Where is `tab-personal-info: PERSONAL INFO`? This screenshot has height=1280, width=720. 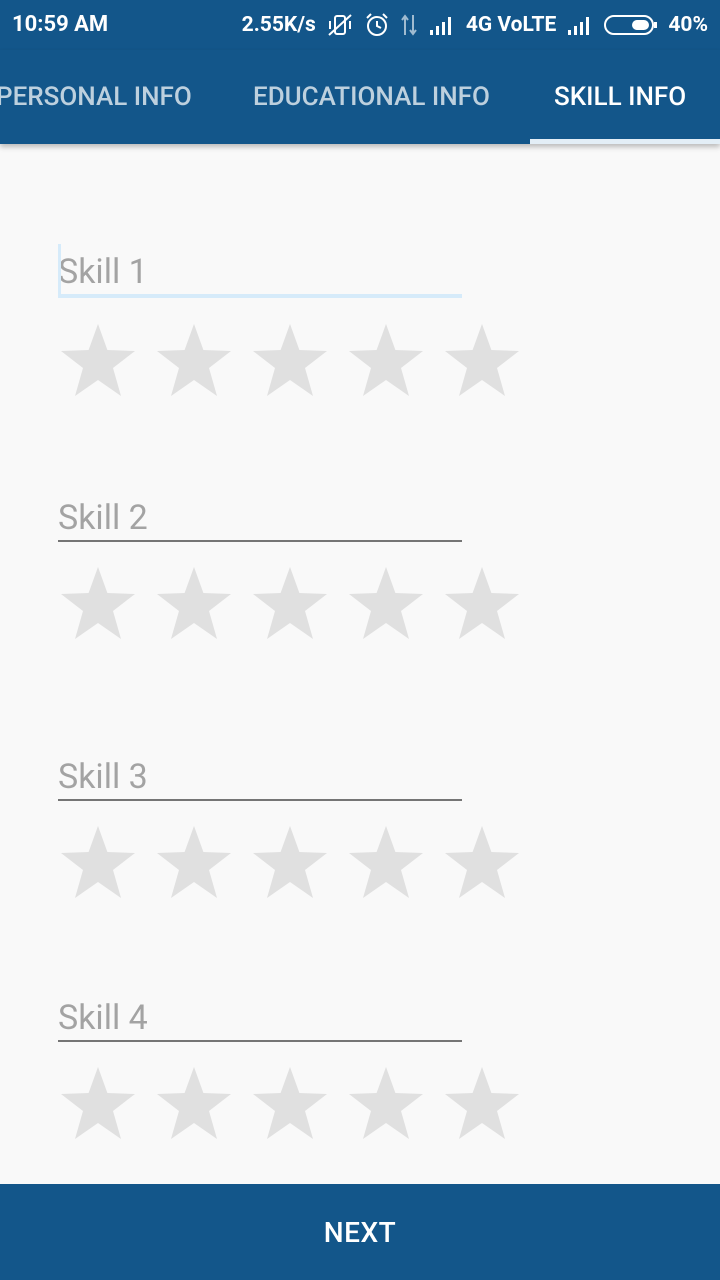
tab-personal-info: PERSONAL INFO is located at coordinates (96, 97).